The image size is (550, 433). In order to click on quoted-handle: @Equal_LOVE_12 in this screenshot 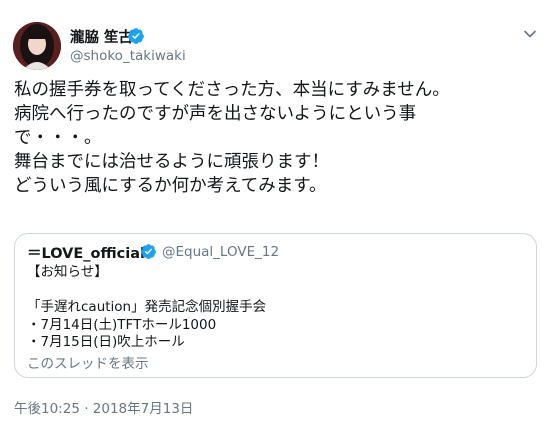, I will do `click(221, 252)`.